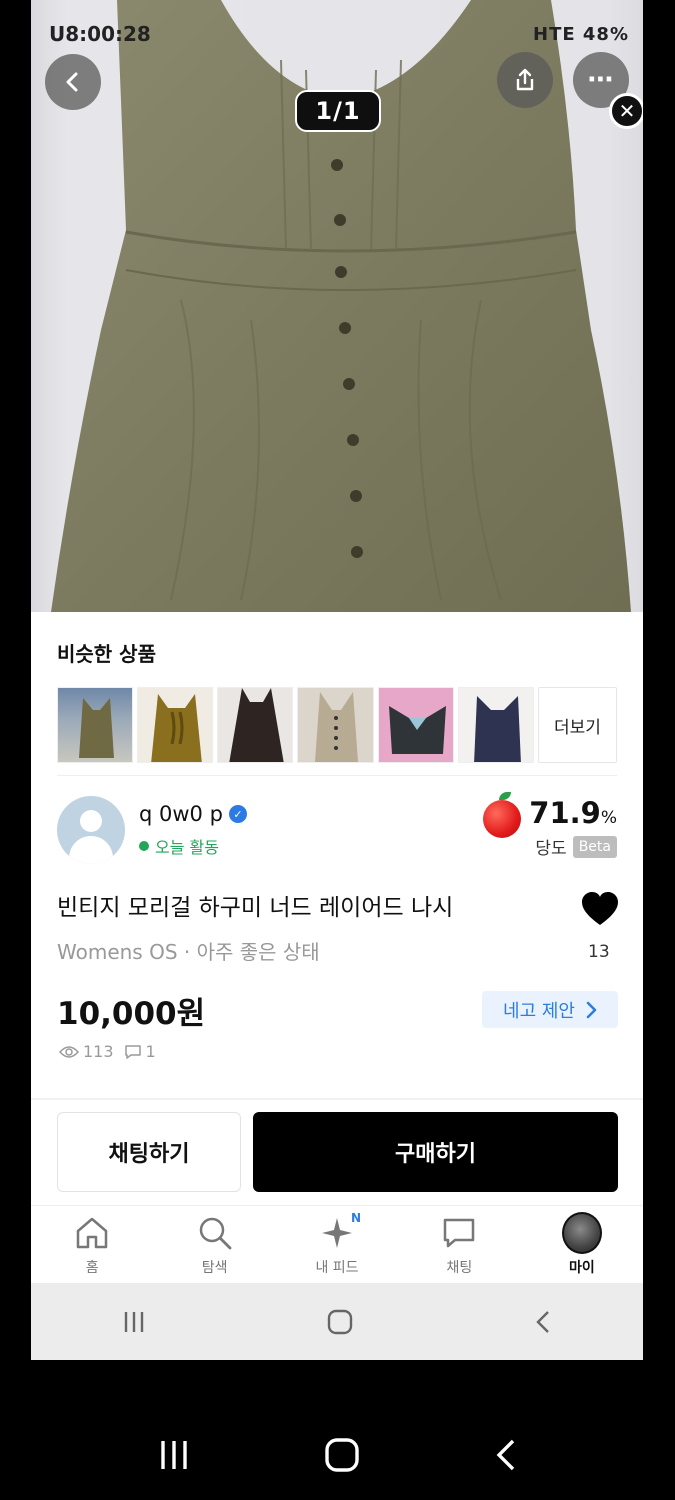  Describe the element at coordinates (577, 725) in the screenshot. I see `similar-more-button: 더보기` at that location.